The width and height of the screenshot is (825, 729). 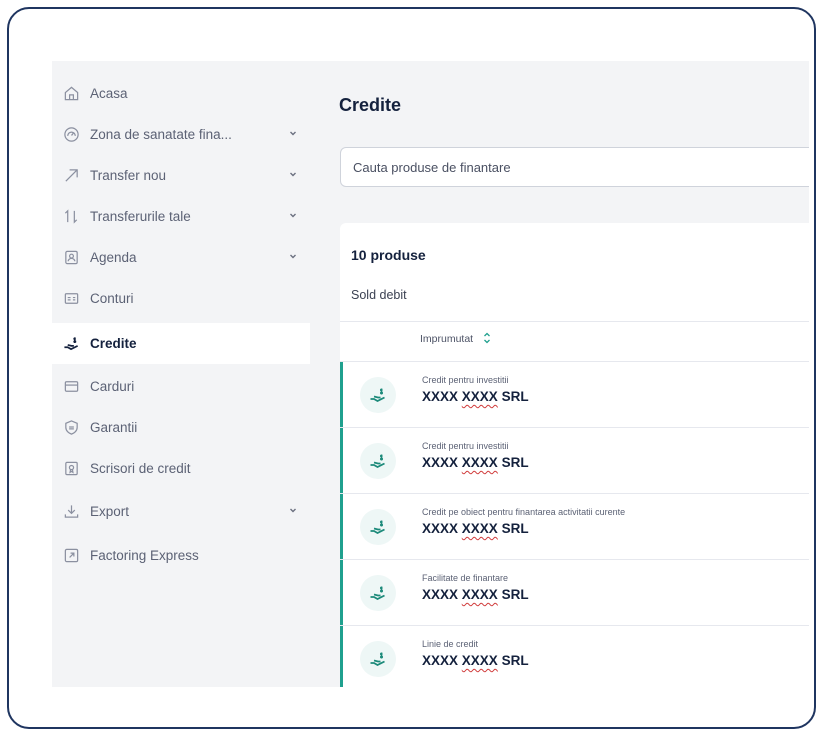 I want to click on sidebar-item-scrisori-de-credit: Scrisori de credit, so click(x=181, y=468).